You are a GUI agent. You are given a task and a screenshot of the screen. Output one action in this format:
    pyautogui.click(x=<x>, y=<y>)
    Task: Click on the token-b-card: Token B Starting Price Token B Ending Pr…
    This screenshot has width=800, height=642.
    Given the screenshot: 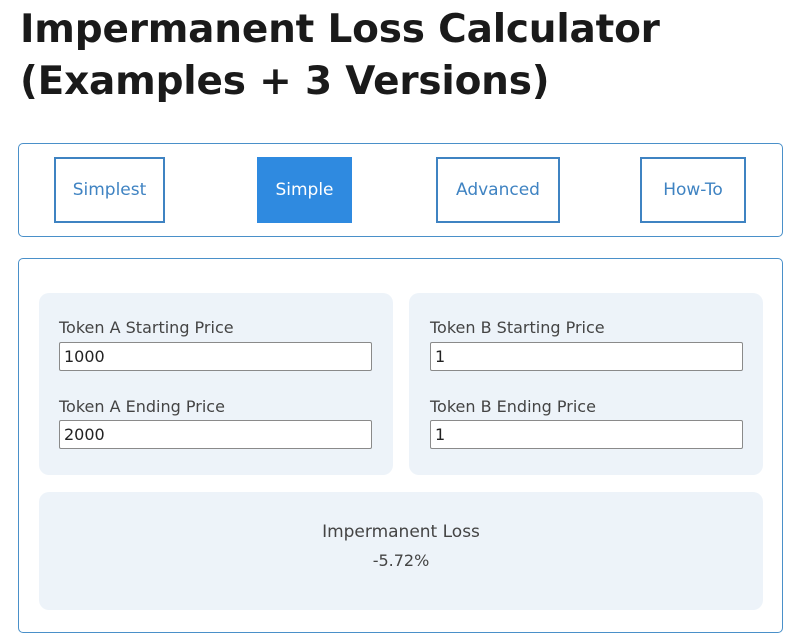 What is the action you would take?
    pyautogui.click(x=586, y=384)
    